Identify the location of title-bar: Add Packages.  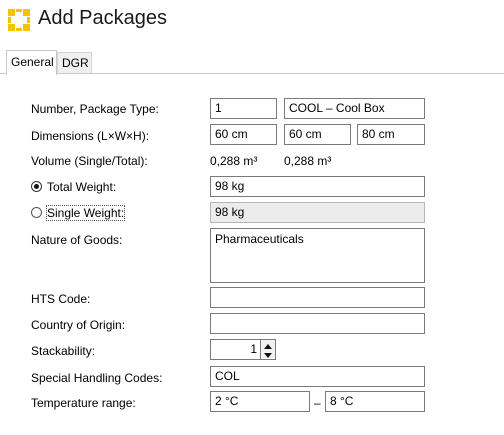
(252, 22).